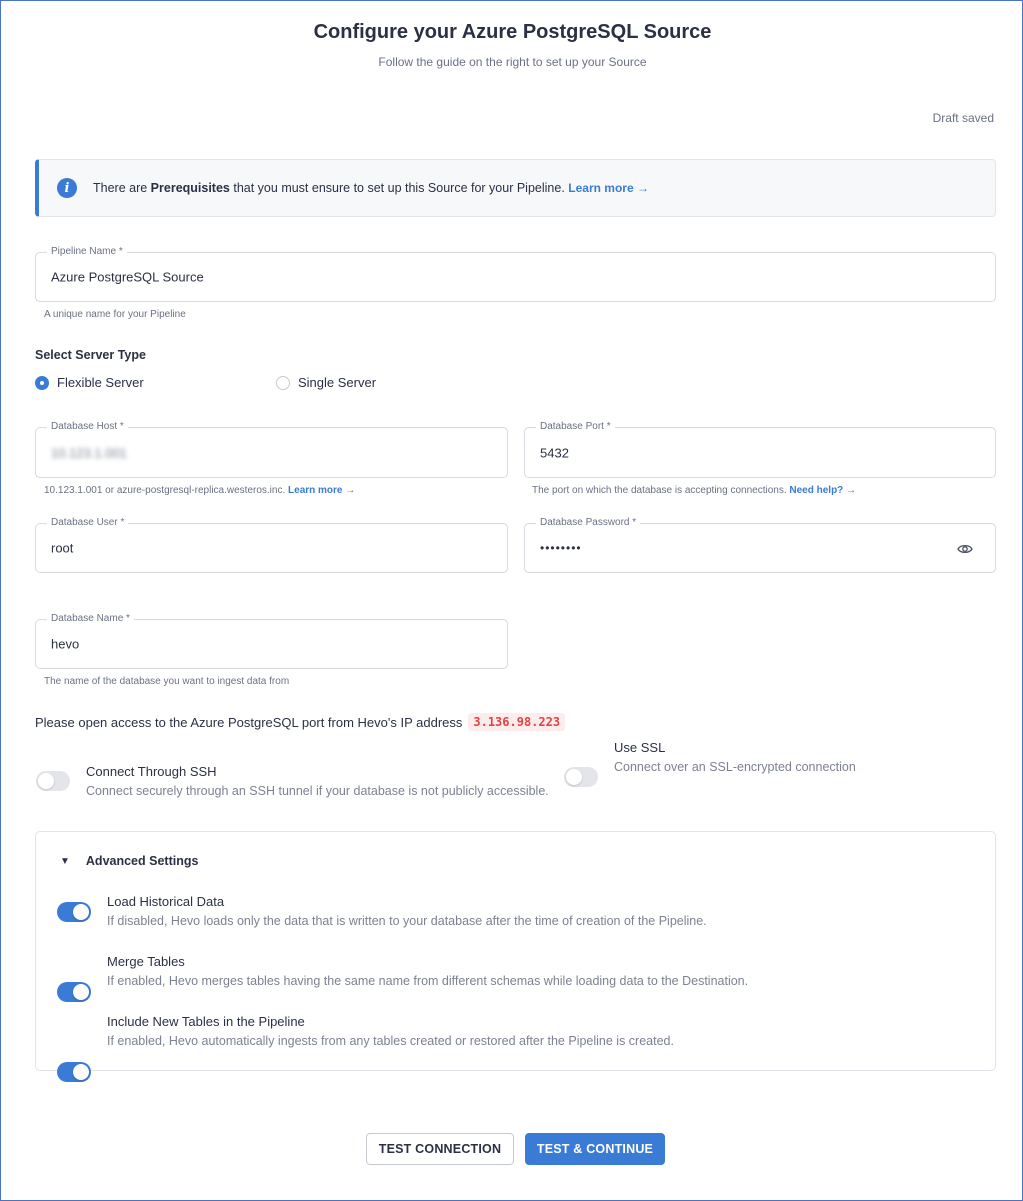  Describe the element at coordinates (87, 251) in the screenshot. I see `pipeline-name-label: Pipeline Name *` at that location.